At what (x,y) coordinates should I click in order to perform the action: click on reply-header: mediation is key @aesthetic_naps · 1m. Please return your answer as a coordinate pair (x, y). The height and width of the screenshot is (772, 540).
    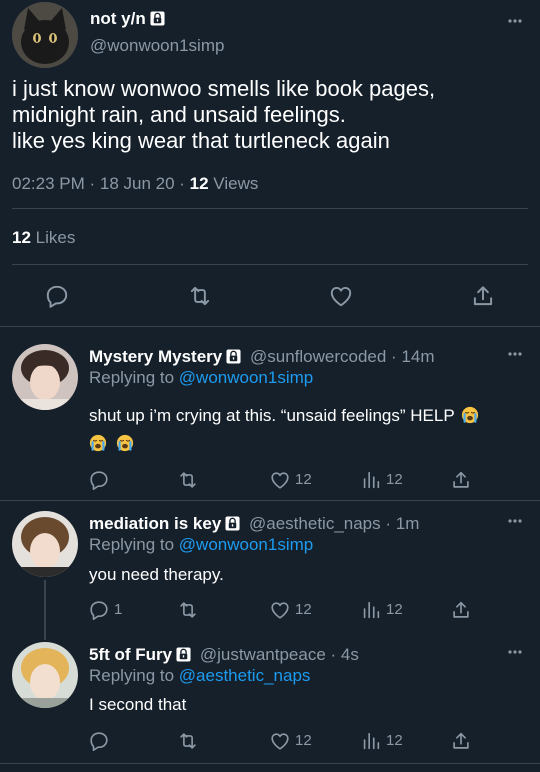
    Looking at the image, I should click on (254, 524).